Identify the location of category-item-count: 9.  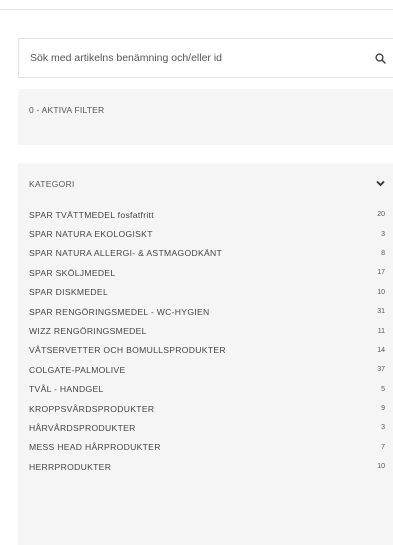
(383, 409).